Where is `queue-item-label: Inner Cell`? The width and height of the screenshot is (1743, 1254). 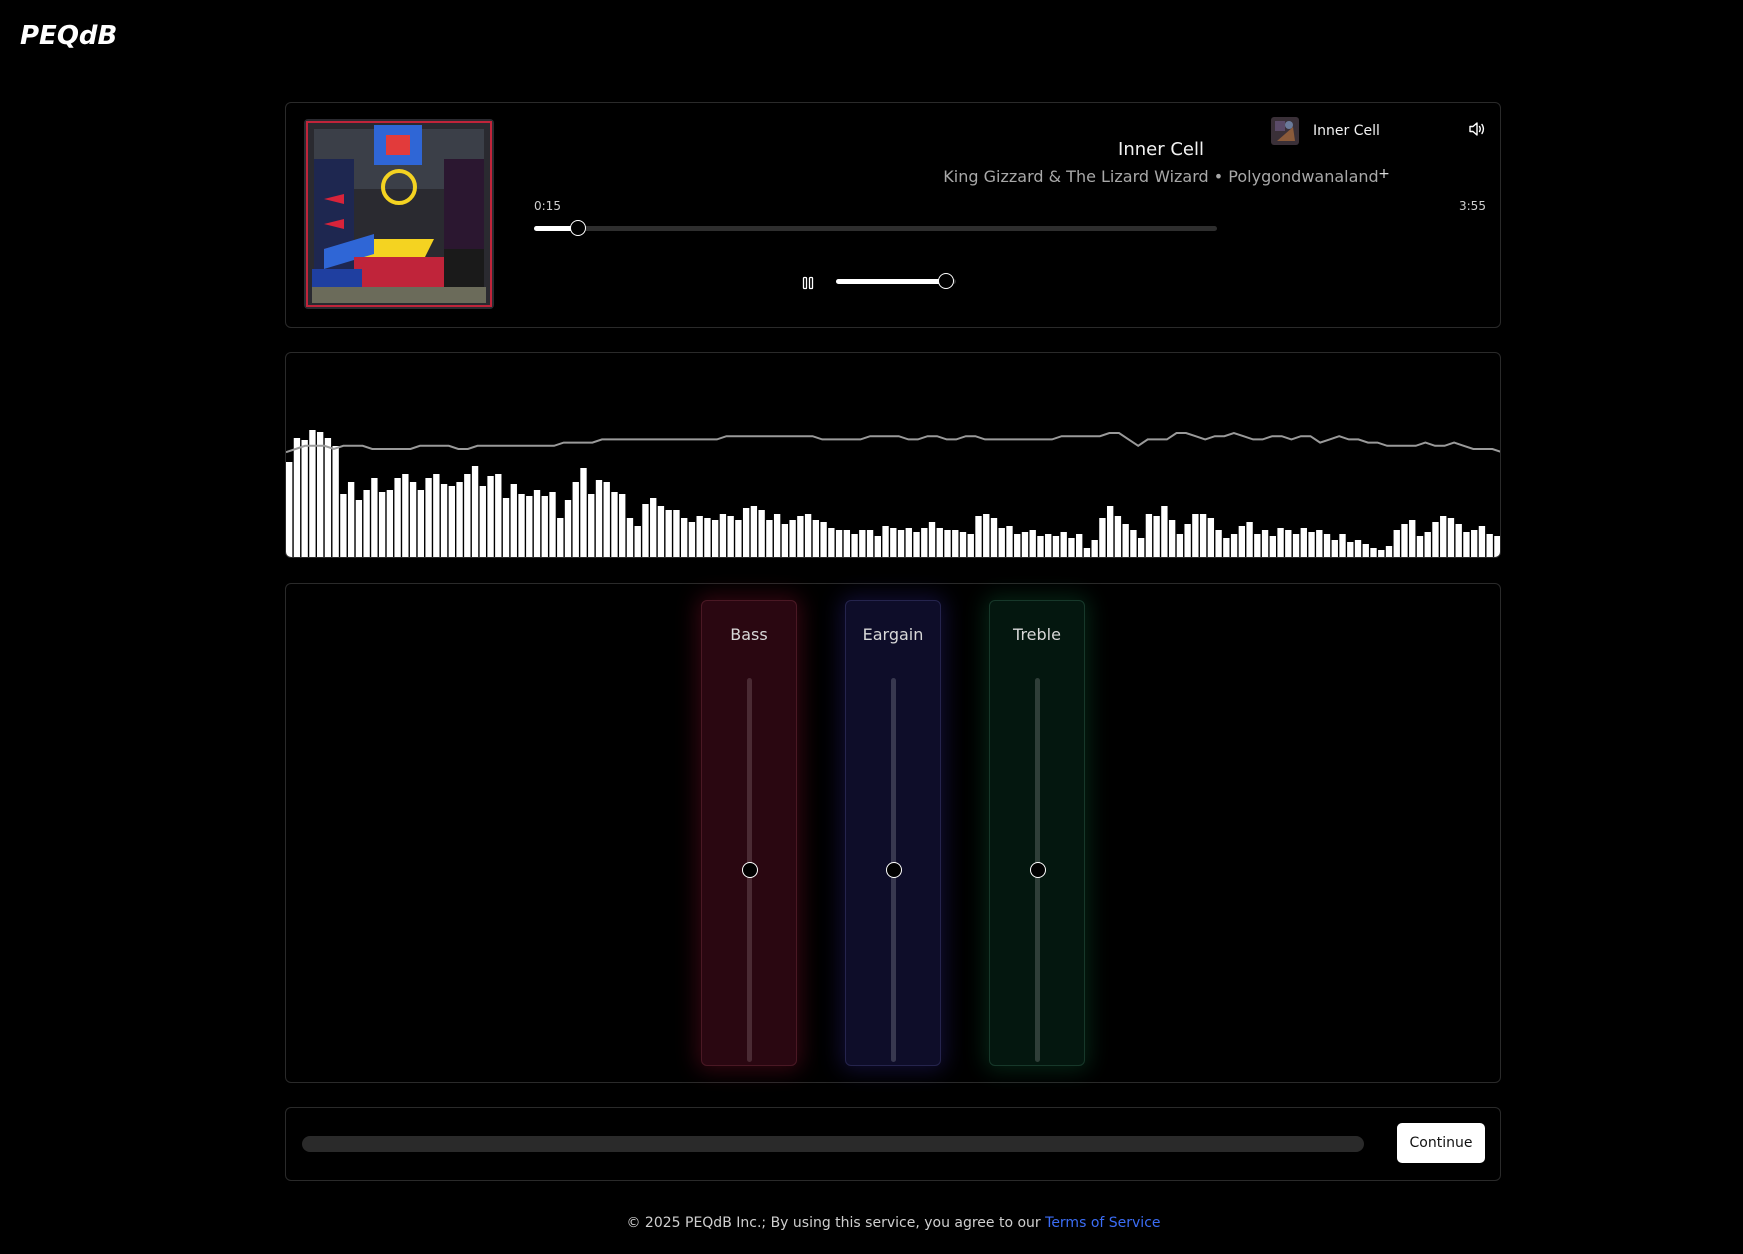 queue-item-label: Inner Cell is located at coordinates (1346, 131).